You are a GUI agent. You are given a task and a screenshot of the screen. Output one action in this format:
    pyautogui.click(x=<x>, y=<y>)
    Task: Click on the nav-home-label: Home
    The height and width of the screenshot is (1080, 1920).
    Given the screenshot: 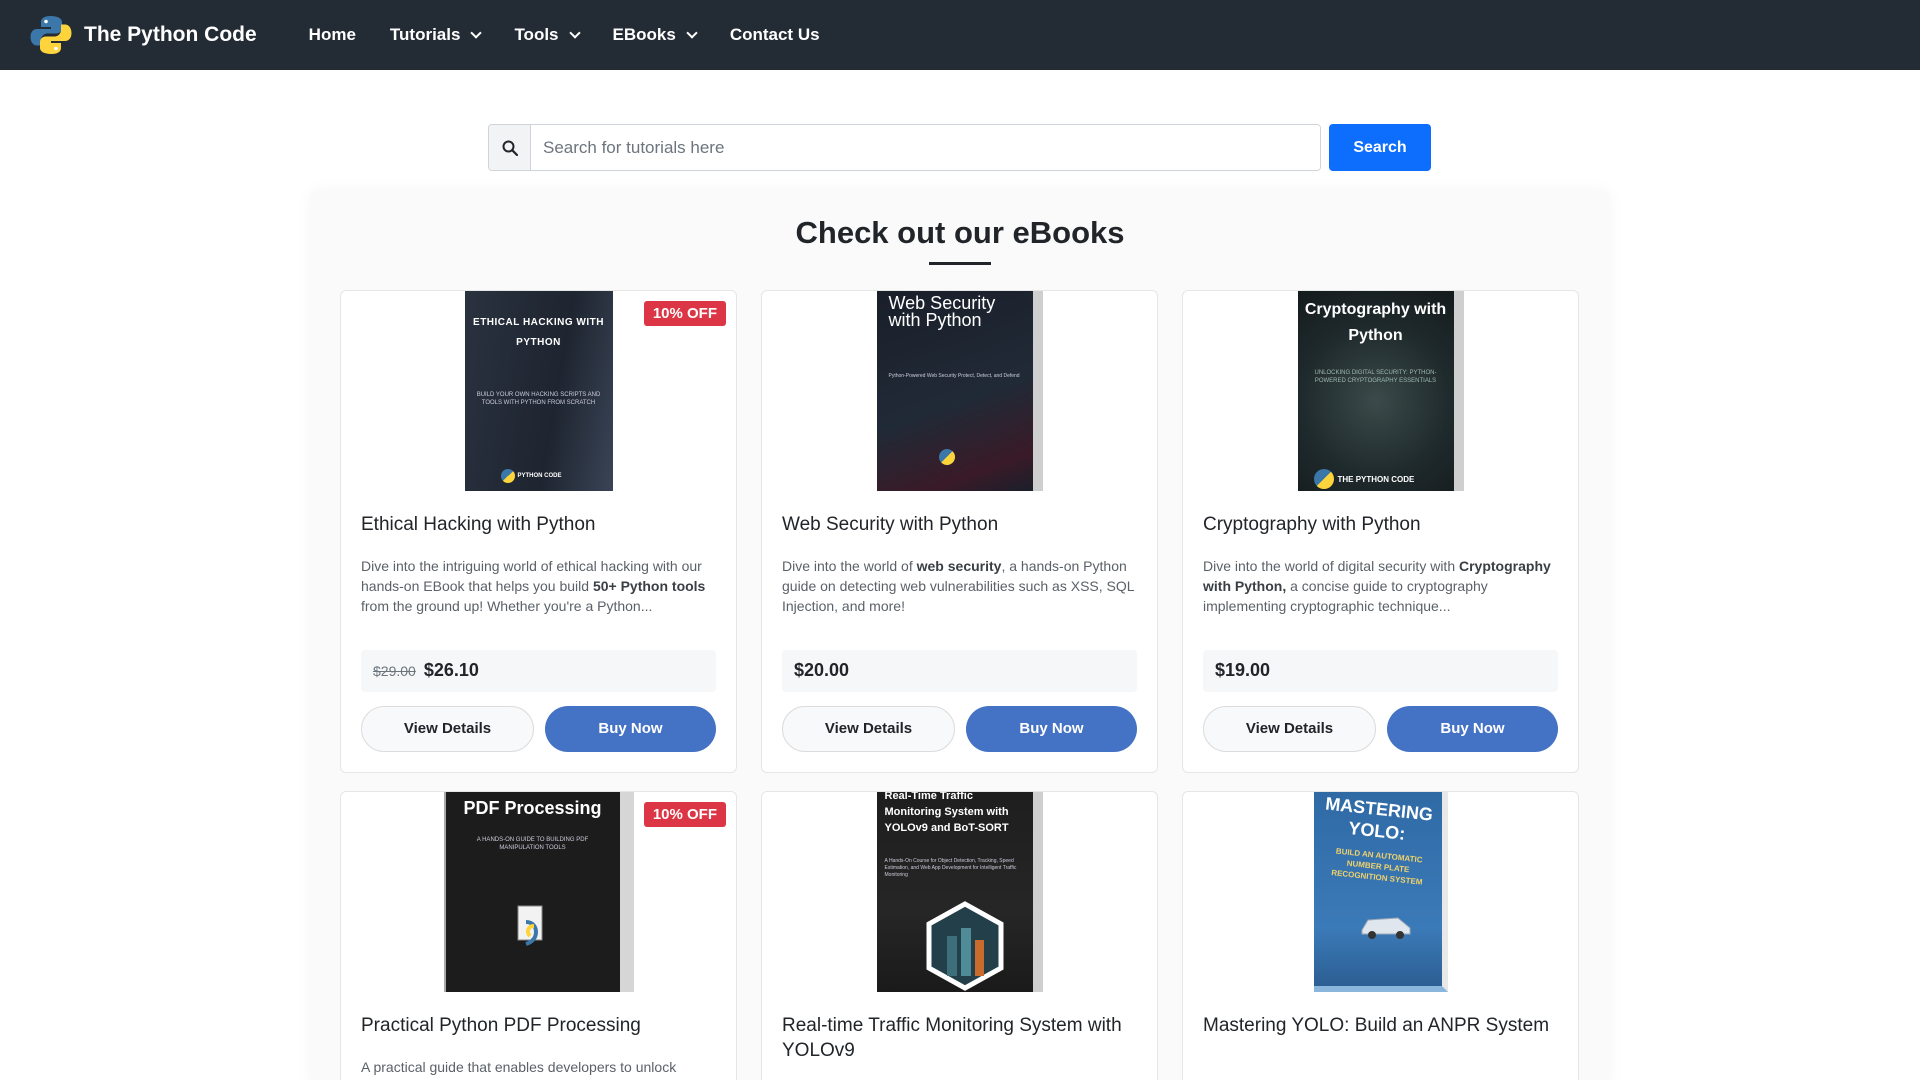 What is the action you would take?
    pyautogui.click(x=332, y=34)
    